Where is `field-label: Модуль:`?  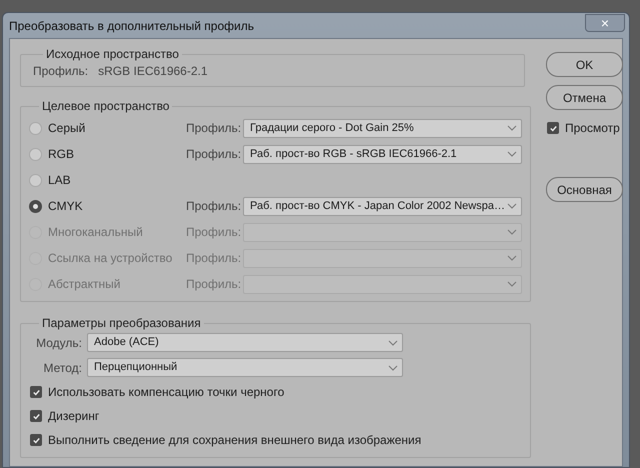 field-label: Модуль: is located at coordinates (59, 343).